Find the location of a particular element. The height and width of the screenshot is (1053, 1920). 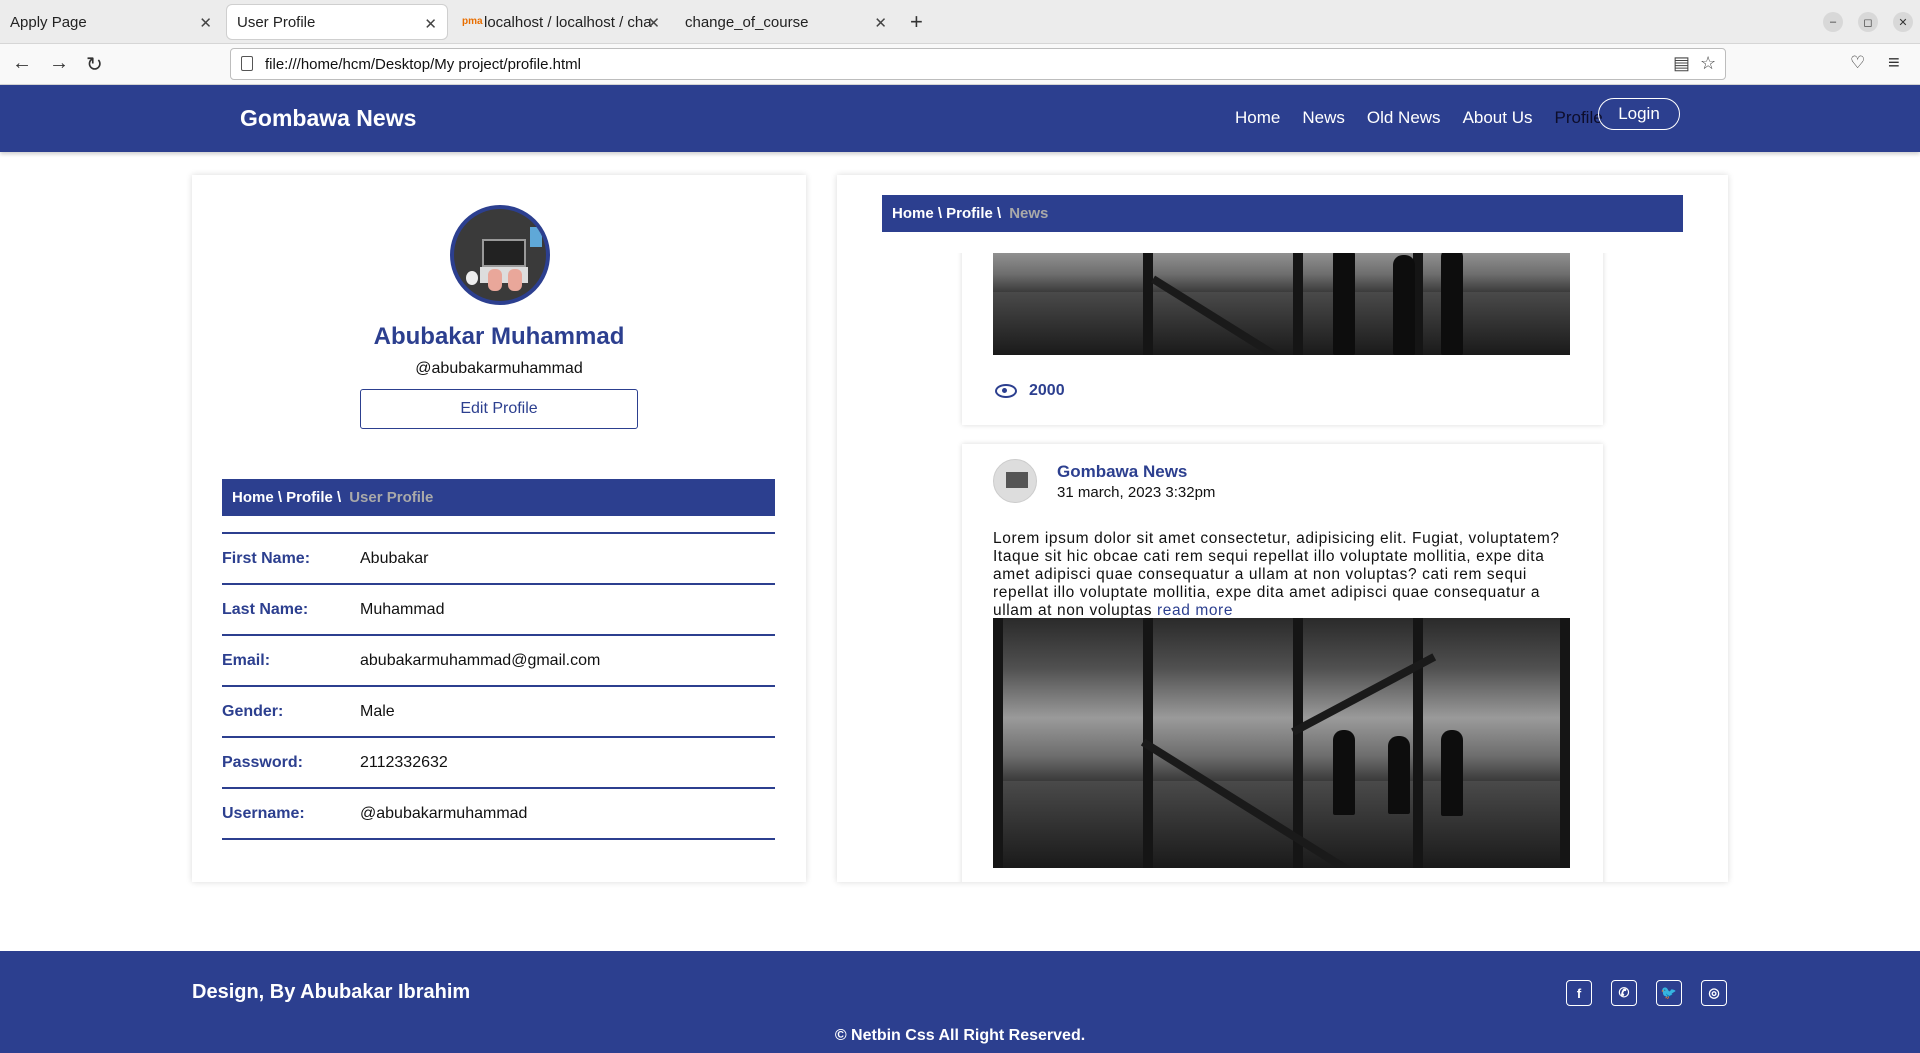

tab-localhost: pma localhost / localhost / cha ✕ is located at coordinates (563, 22).